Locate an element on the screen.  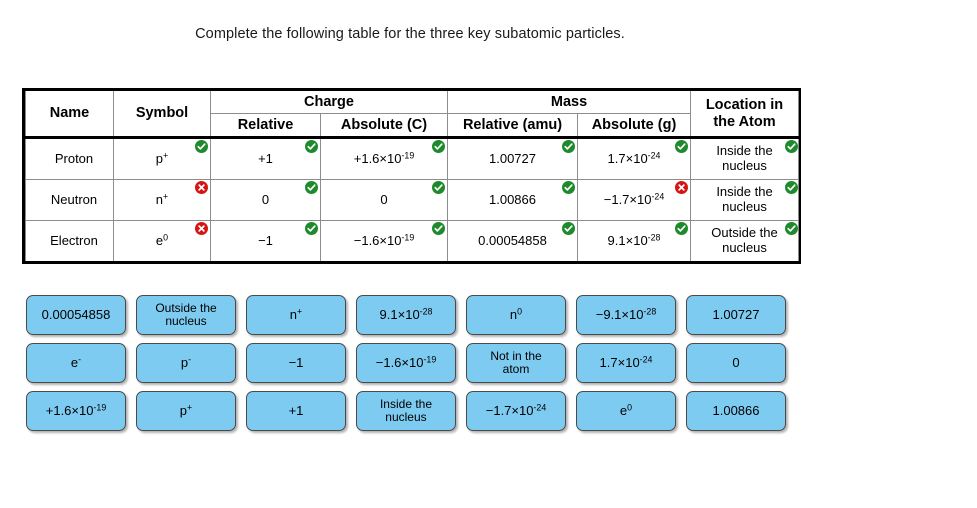
cell-mass-absolute: 9.1×10-28 is located at coordinates (634, 240).